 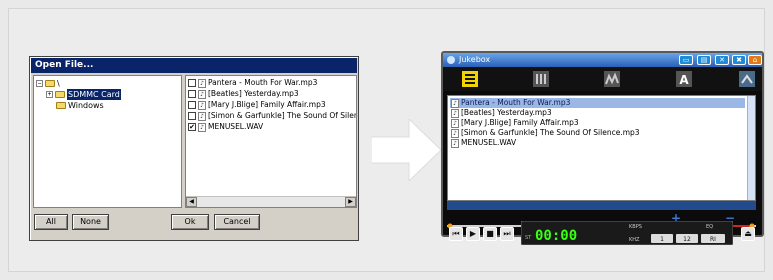 I want to click on svg-text: A, so click(x=684, y=80).